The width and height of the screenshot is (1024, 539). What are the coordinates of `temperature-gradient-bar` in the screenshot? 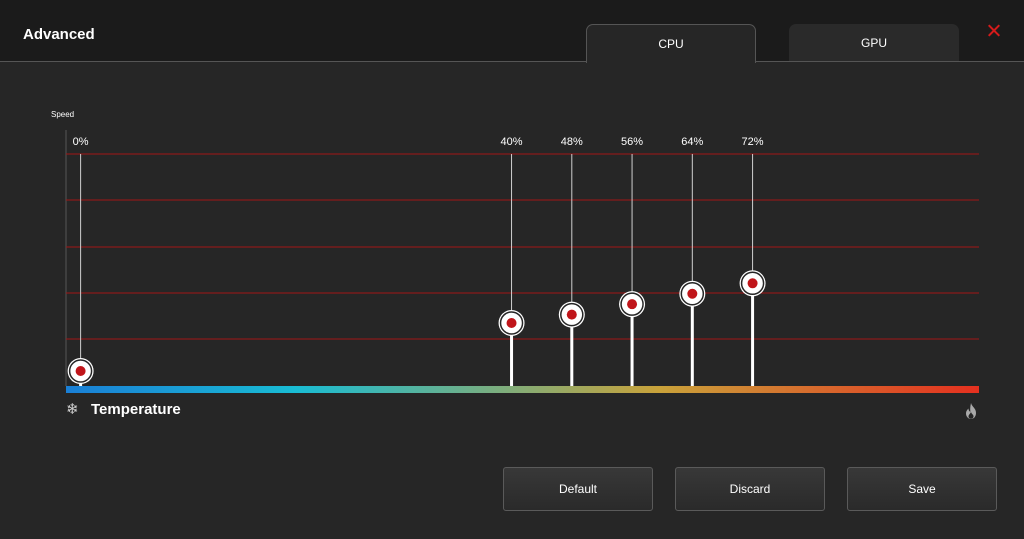 It's located at (522, 389).